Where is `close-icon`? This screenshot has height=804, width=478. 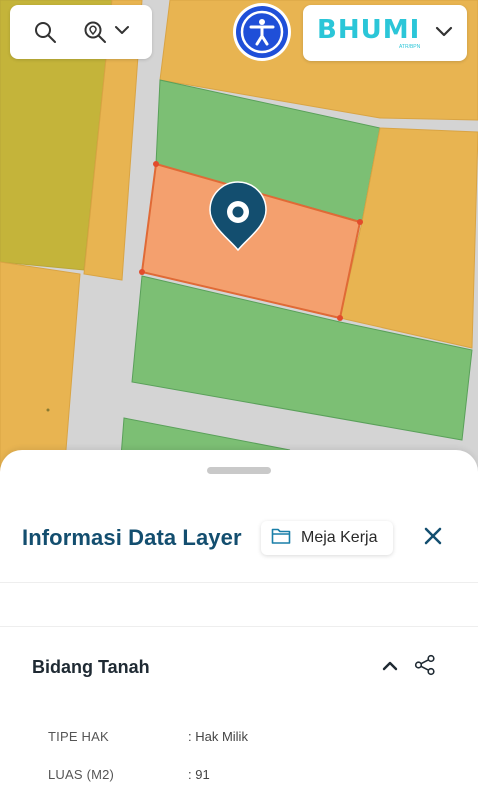
close-icon is located at coordinates (433, 538).